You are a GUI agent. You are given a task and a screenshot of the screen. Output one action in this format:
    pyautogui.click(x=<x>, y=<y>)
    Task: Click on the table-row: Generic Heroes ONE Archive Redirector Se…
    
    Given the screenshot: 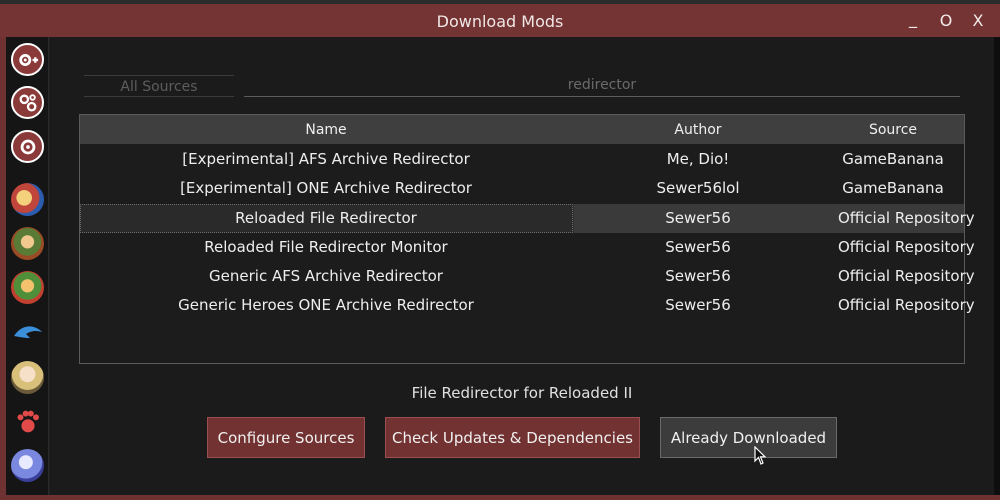 What is the action you would take?
    pyautogui.click(x=527, y=305)
    